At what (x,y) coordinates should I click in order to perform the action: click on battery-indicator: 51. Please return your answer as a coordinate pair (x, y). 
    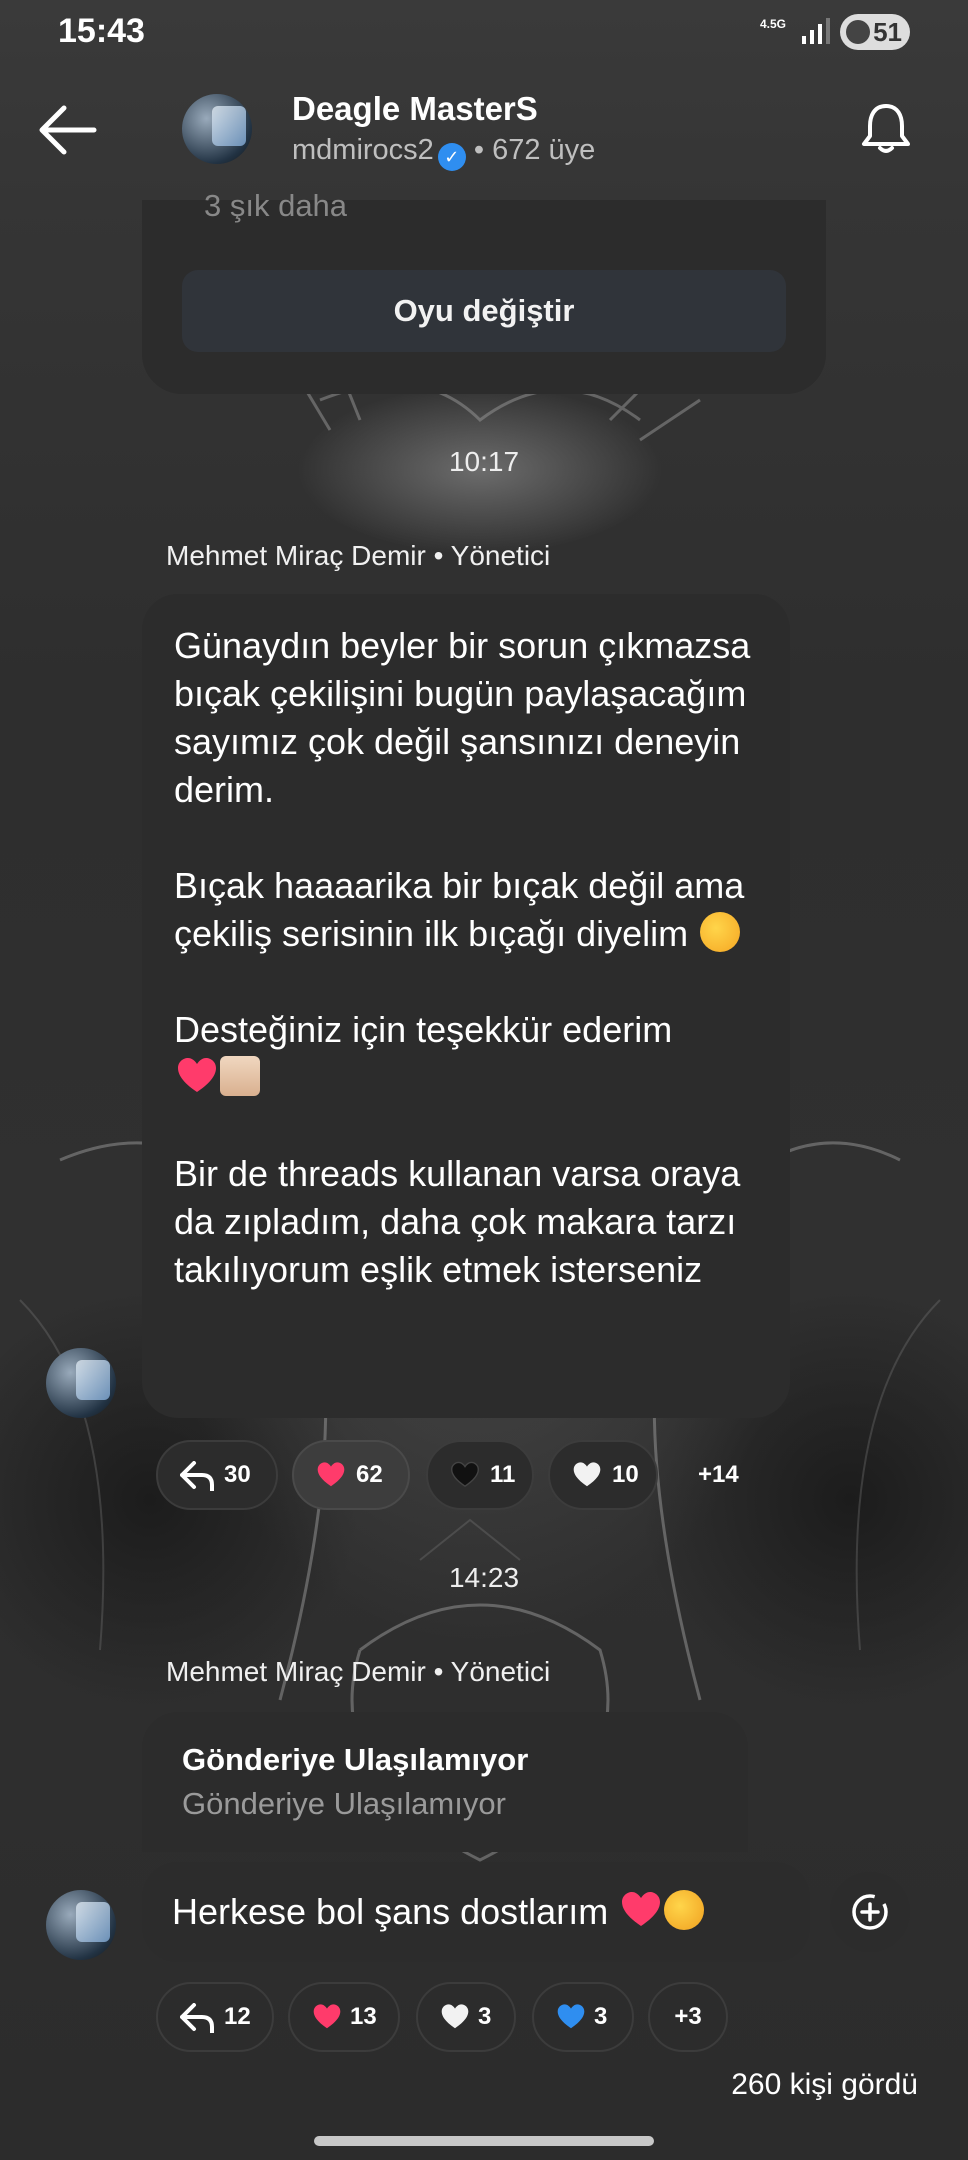
    Looking at the image, I should click on (875, 32).